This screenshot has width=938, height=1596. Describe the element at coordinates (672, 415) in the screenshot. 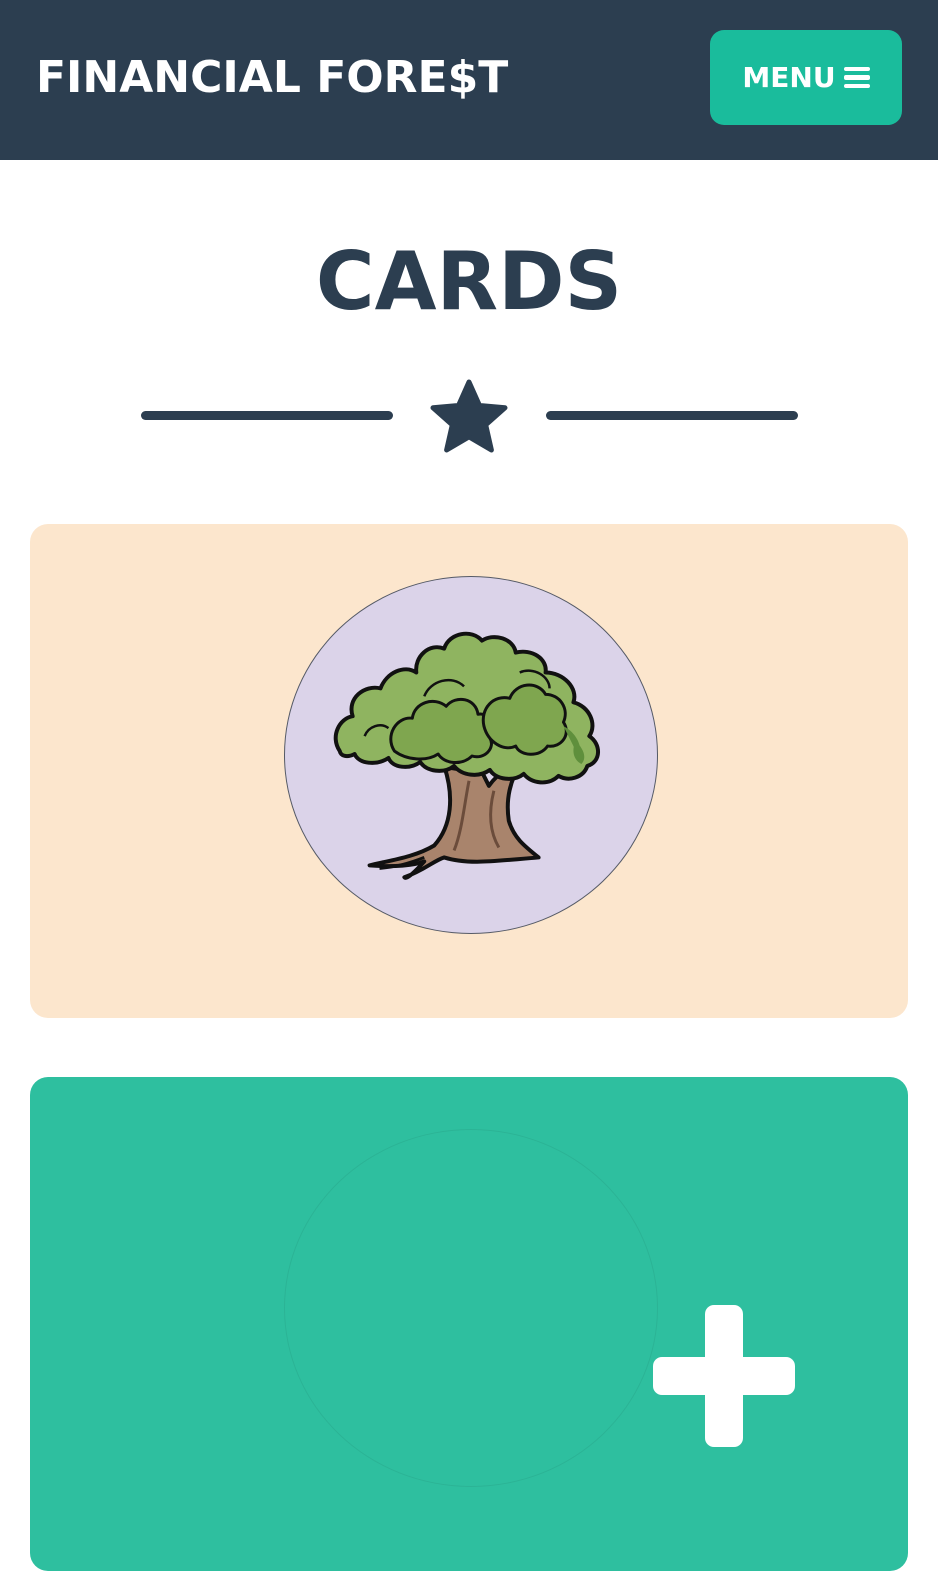

I see `divider-line-right` at that location.